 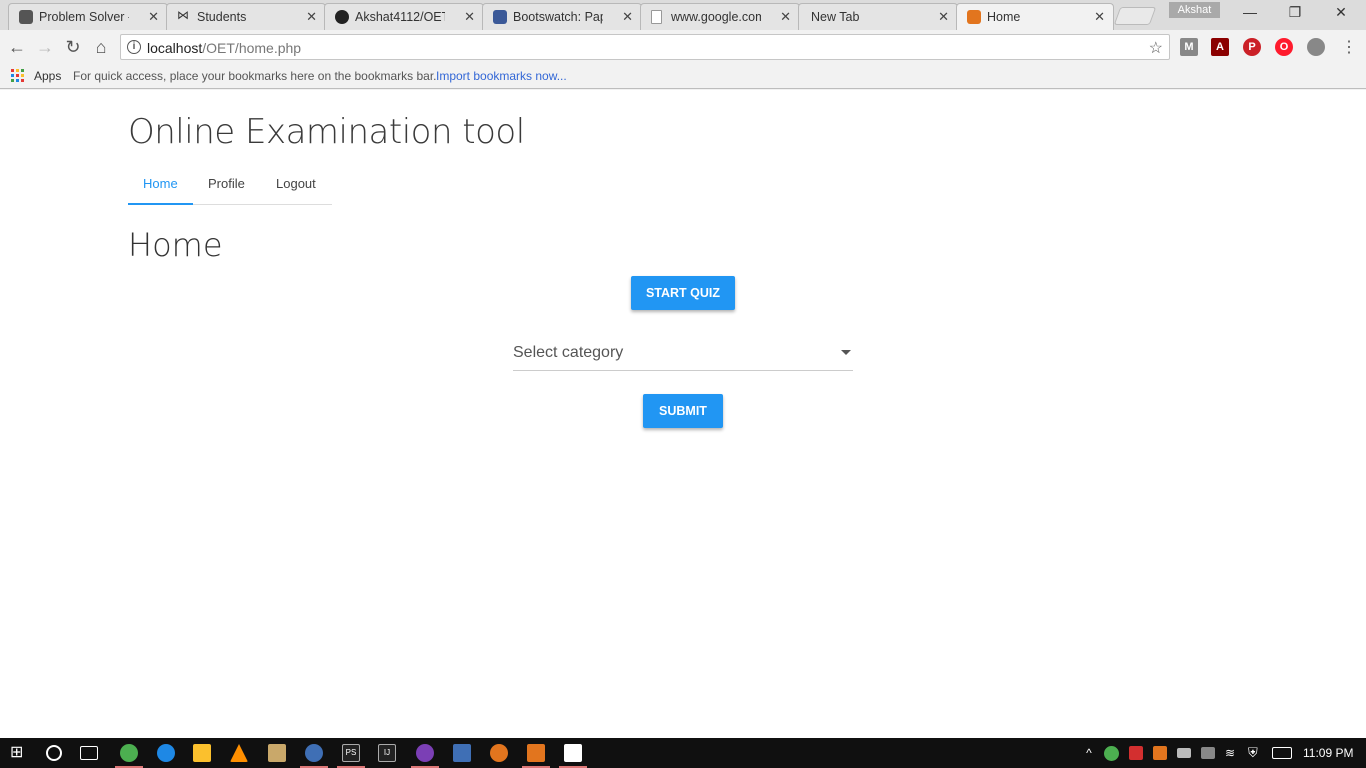 I want to click on site-title: Online Examination tool, so click(x=326, y=132).